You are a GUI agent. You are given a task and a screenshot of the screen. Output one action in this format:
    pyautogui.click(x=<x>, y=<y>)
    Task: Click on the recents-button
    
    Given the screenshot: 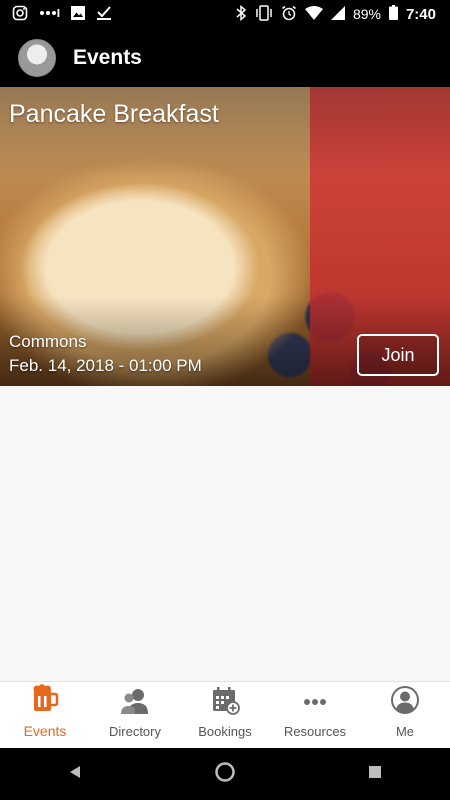 What is the action you would take?
    pyautogui.click(x=375, y=774)
    